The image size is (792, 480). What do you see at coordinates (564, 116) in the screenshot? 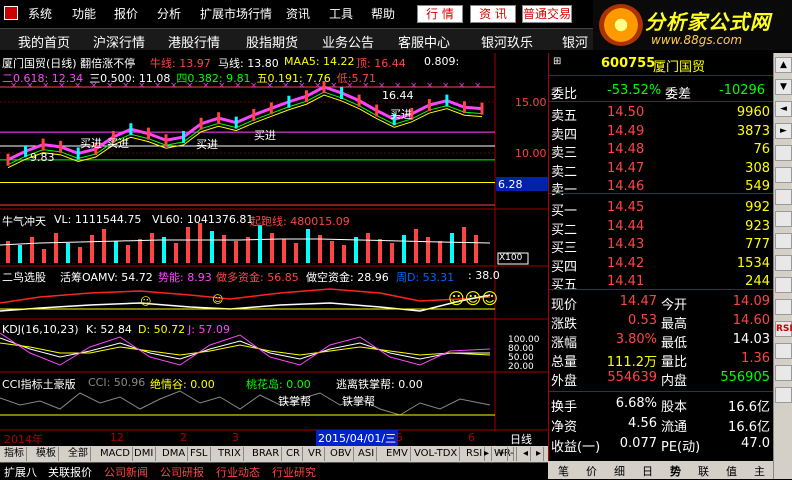
I see `order-label: 卖五` at bounding box center [564, 116].